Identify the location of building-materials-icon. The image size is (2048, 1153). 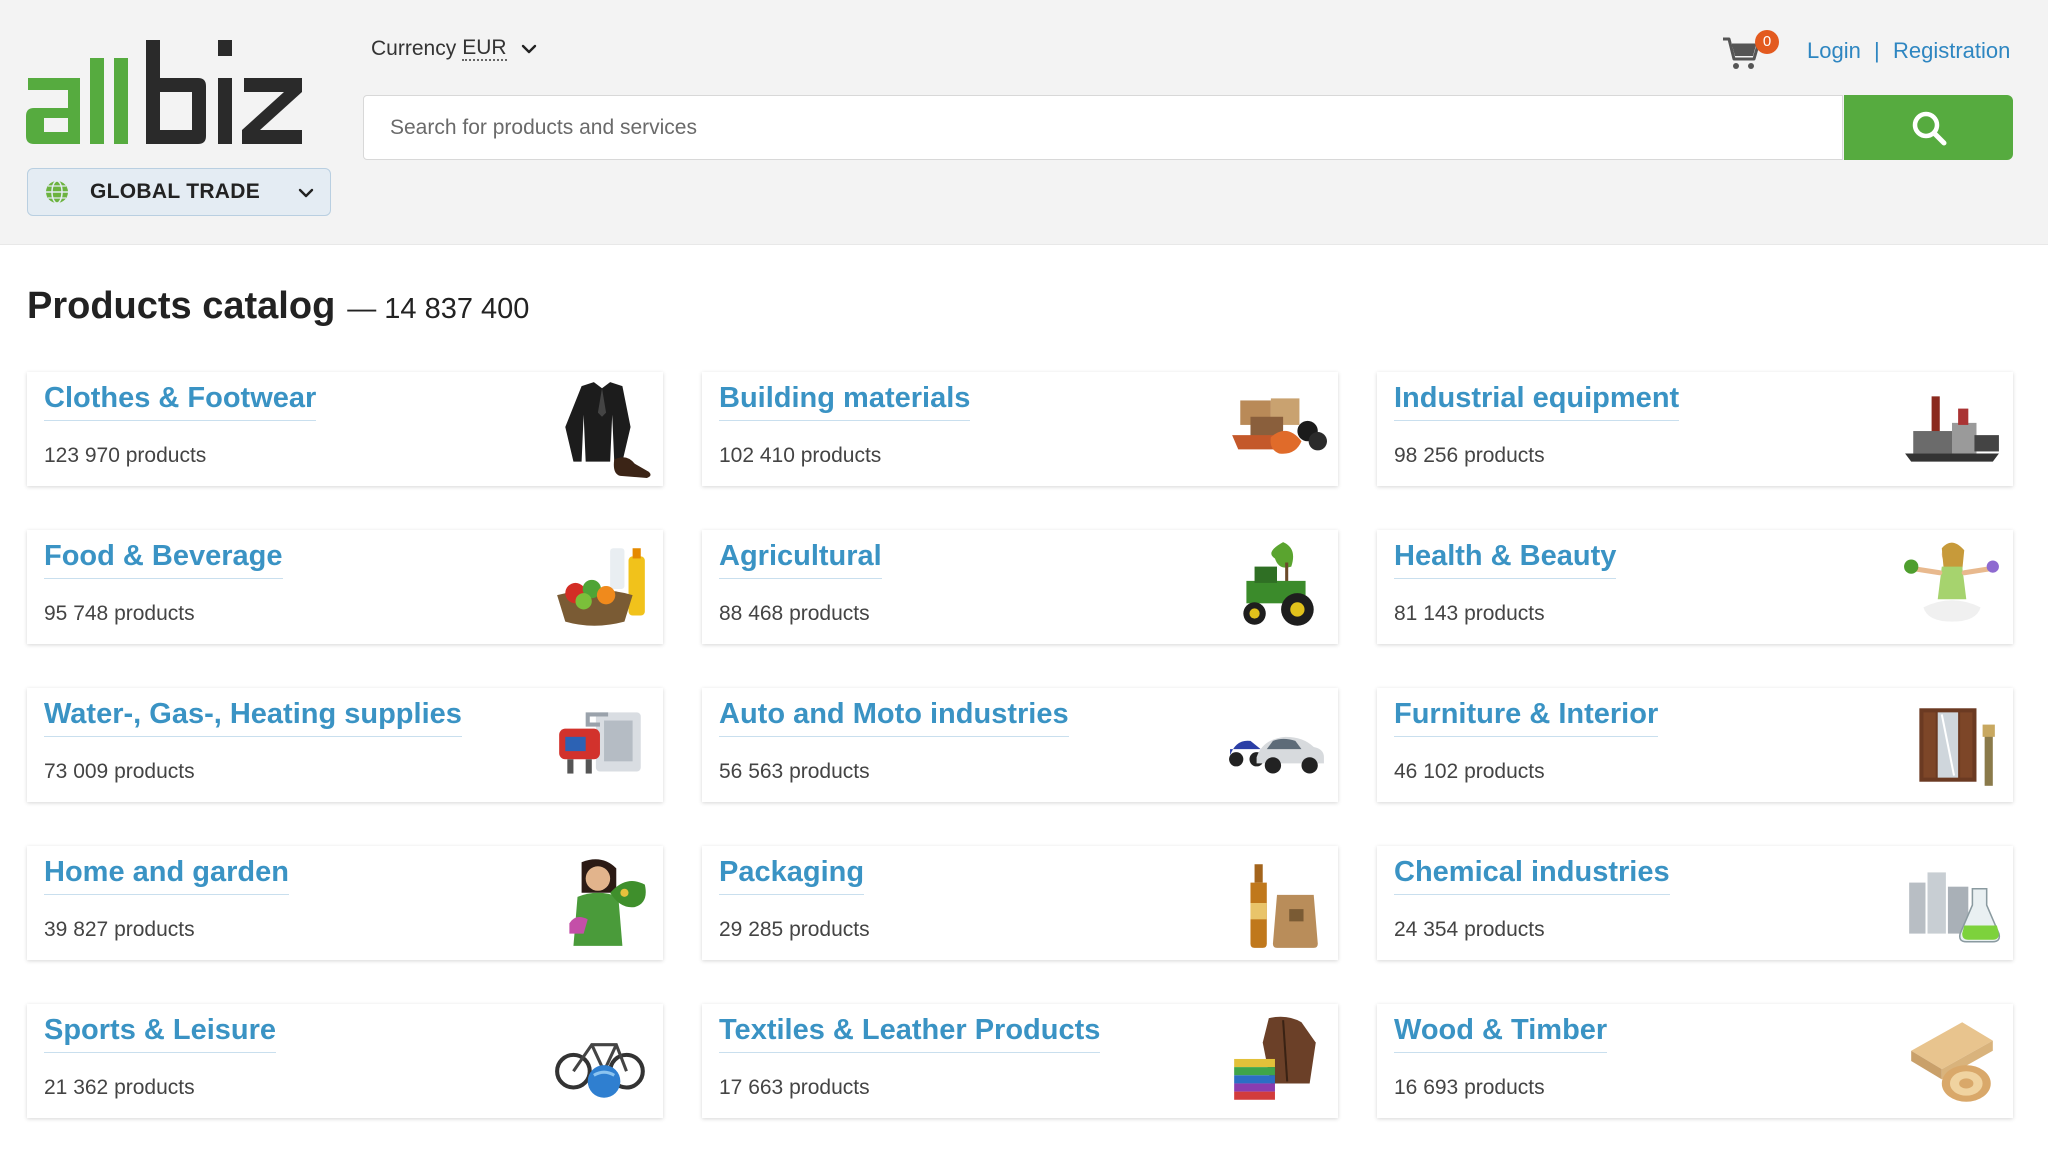
(1277, 429).